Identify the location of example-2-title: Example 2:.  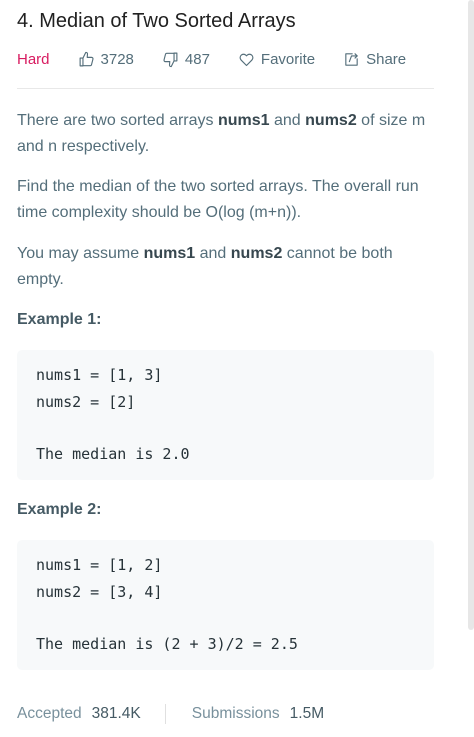
(59, 509).